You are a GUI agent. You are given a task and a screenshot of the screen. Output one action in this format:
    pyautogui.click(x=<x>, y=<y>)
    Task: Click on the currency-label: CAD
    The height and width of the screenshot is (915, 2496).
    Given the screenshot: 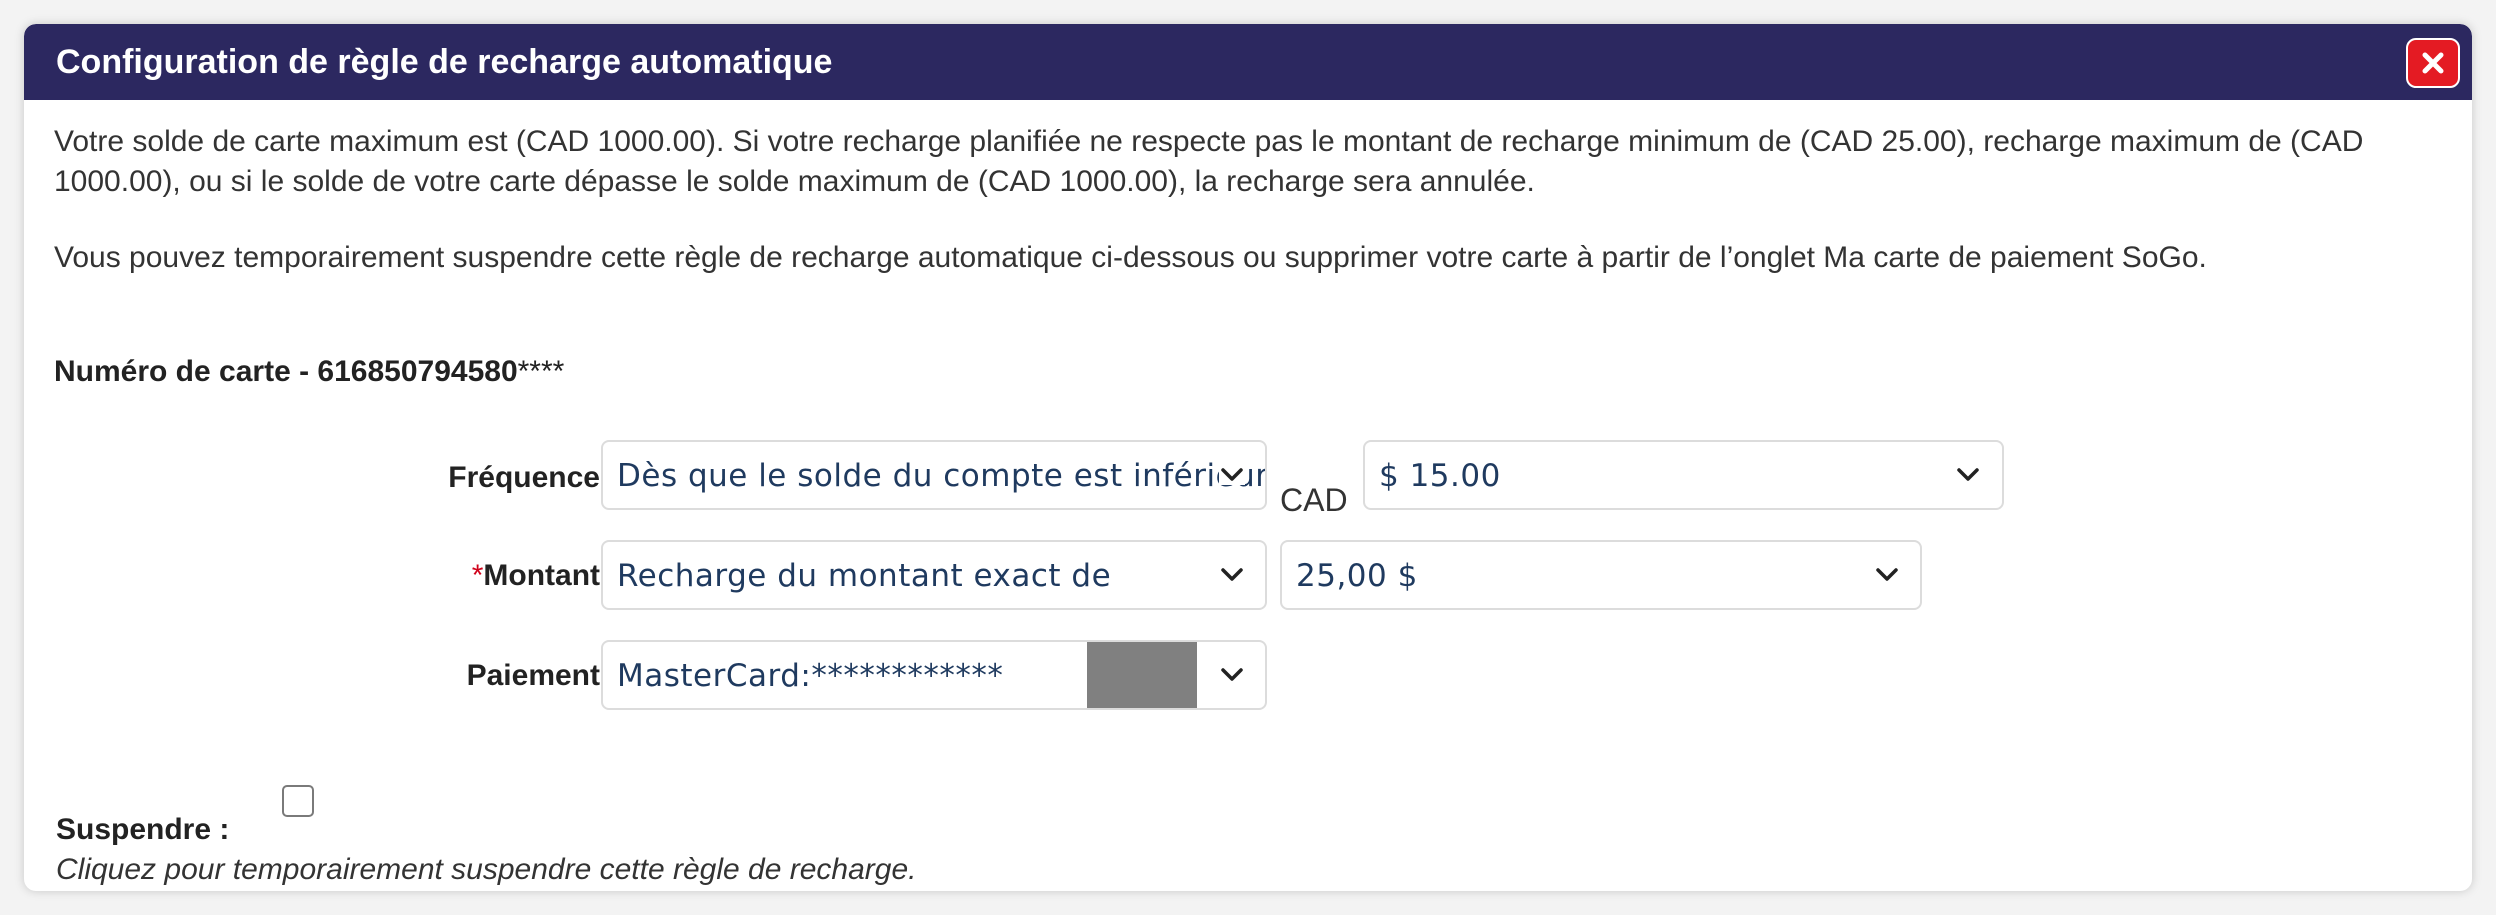 What is the action you would take?
    pyautogui.click(x=1314, y=500)
    